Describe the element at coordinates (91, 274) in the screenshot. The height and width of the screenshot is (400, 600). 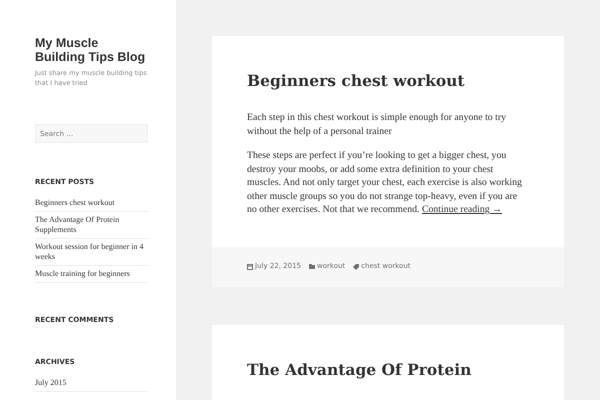
I see `widget-link: Muscle training for beginners` at that location.